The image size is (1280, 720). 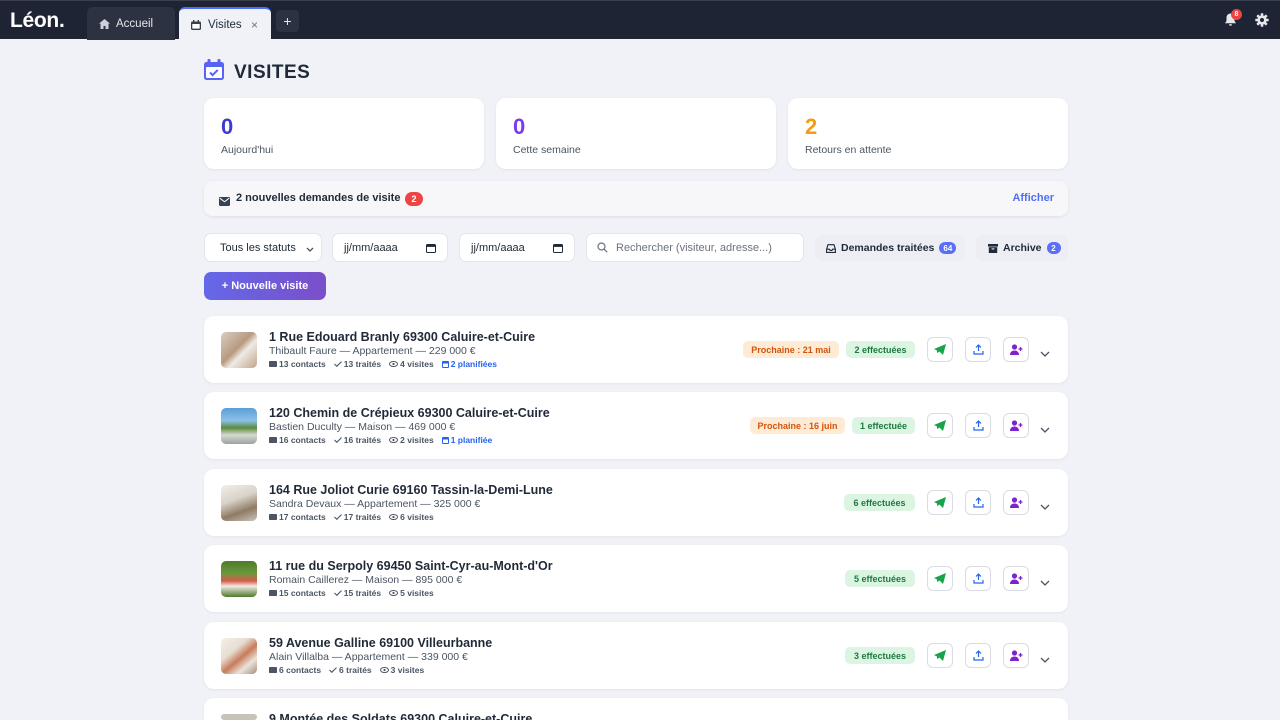 What do you see at coordinates (362, 440) in the screenshot?
I see `treated-count: 16 traités` at bounding box center [362, 440].